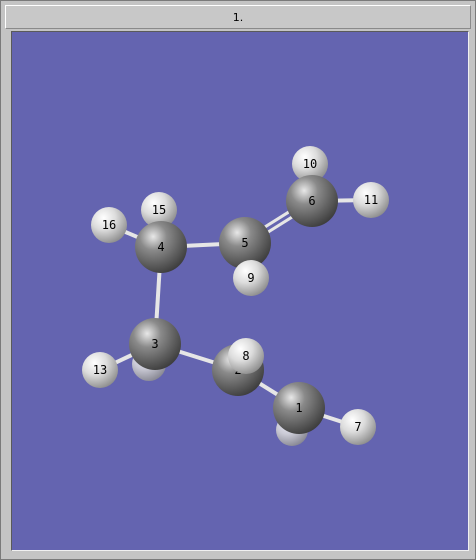  I want to click on window-title: 1., so click(238, 17).